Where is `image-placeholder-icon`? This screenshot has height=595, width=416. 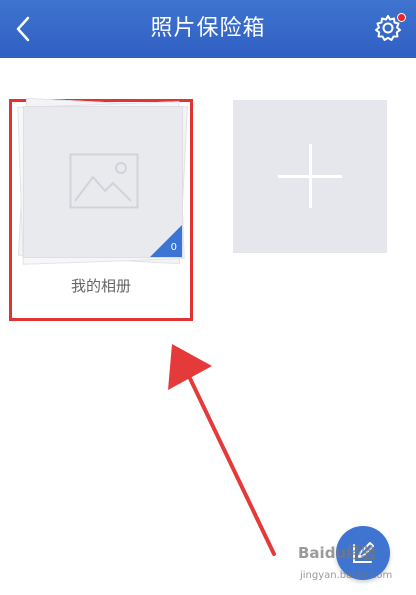 image-placeholder-icon is located at coordinates (104, 181).